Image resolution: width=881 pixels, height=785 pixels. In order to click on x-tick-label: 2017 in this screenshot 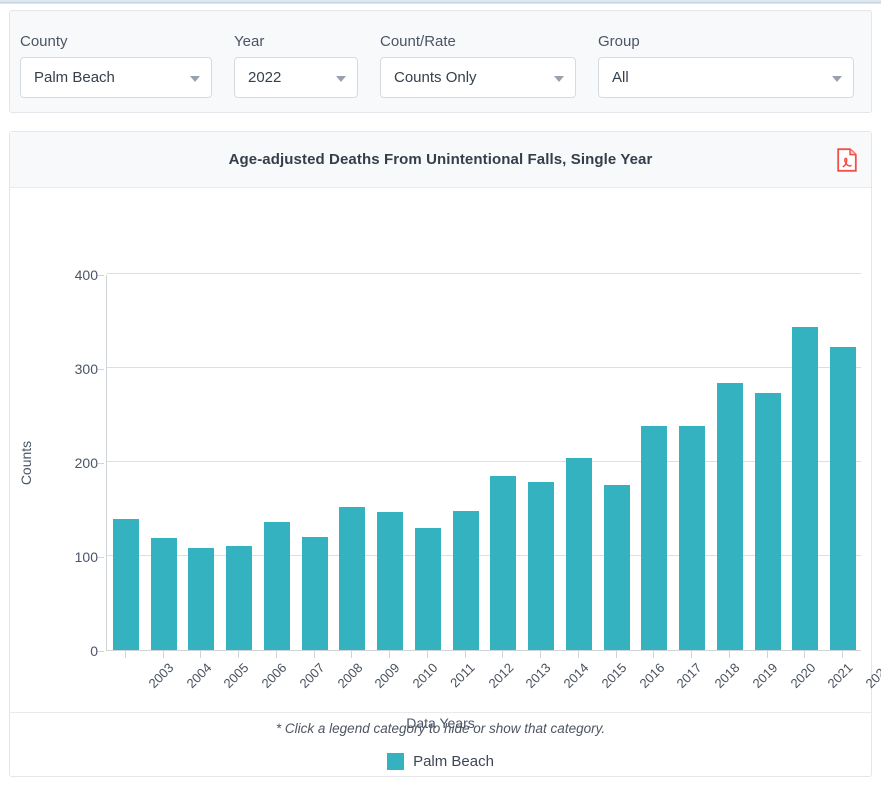, I will do `click(689, 676)`.